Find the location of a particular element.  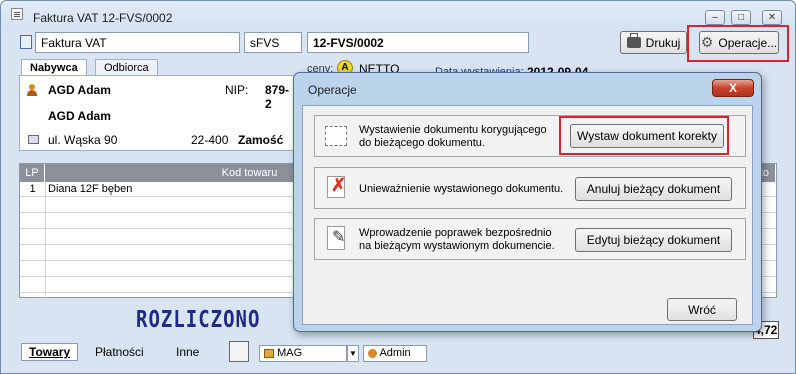

title-bar: Faktura VAT 12-FVS/0002 – □ ✕ is located at coordinates (398, 16).